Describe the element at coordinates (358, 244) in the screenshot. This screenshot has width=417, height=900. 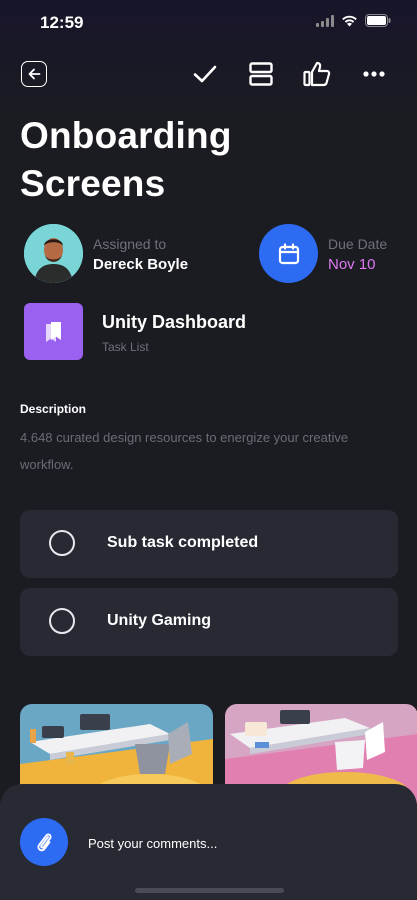
I see `due-date-label: Due Date` at that location.